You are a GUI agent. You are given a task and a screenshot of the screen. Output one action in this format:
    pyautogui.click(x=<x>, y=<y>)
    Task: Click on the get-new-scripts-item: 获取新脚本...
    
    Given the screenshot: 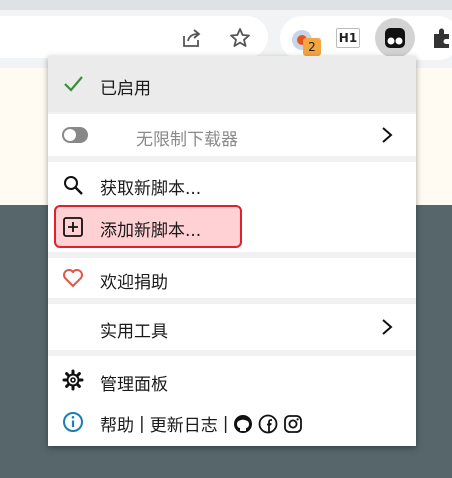 What is the action you would take?
    pyautogui.click(x=232, y=185)
    